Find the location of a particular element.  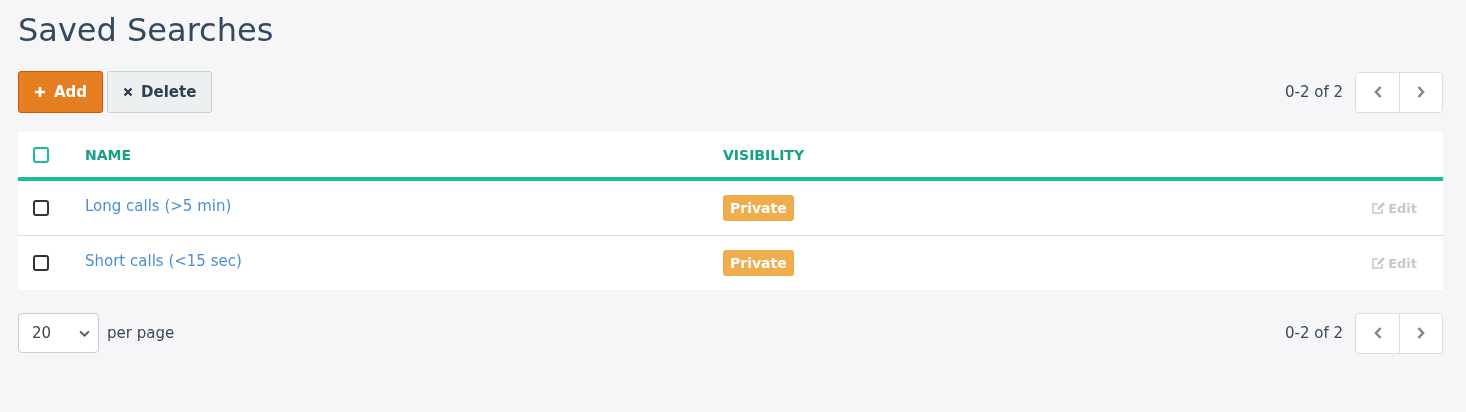

per-page-select: 20 is located at coordinates (58, 333).